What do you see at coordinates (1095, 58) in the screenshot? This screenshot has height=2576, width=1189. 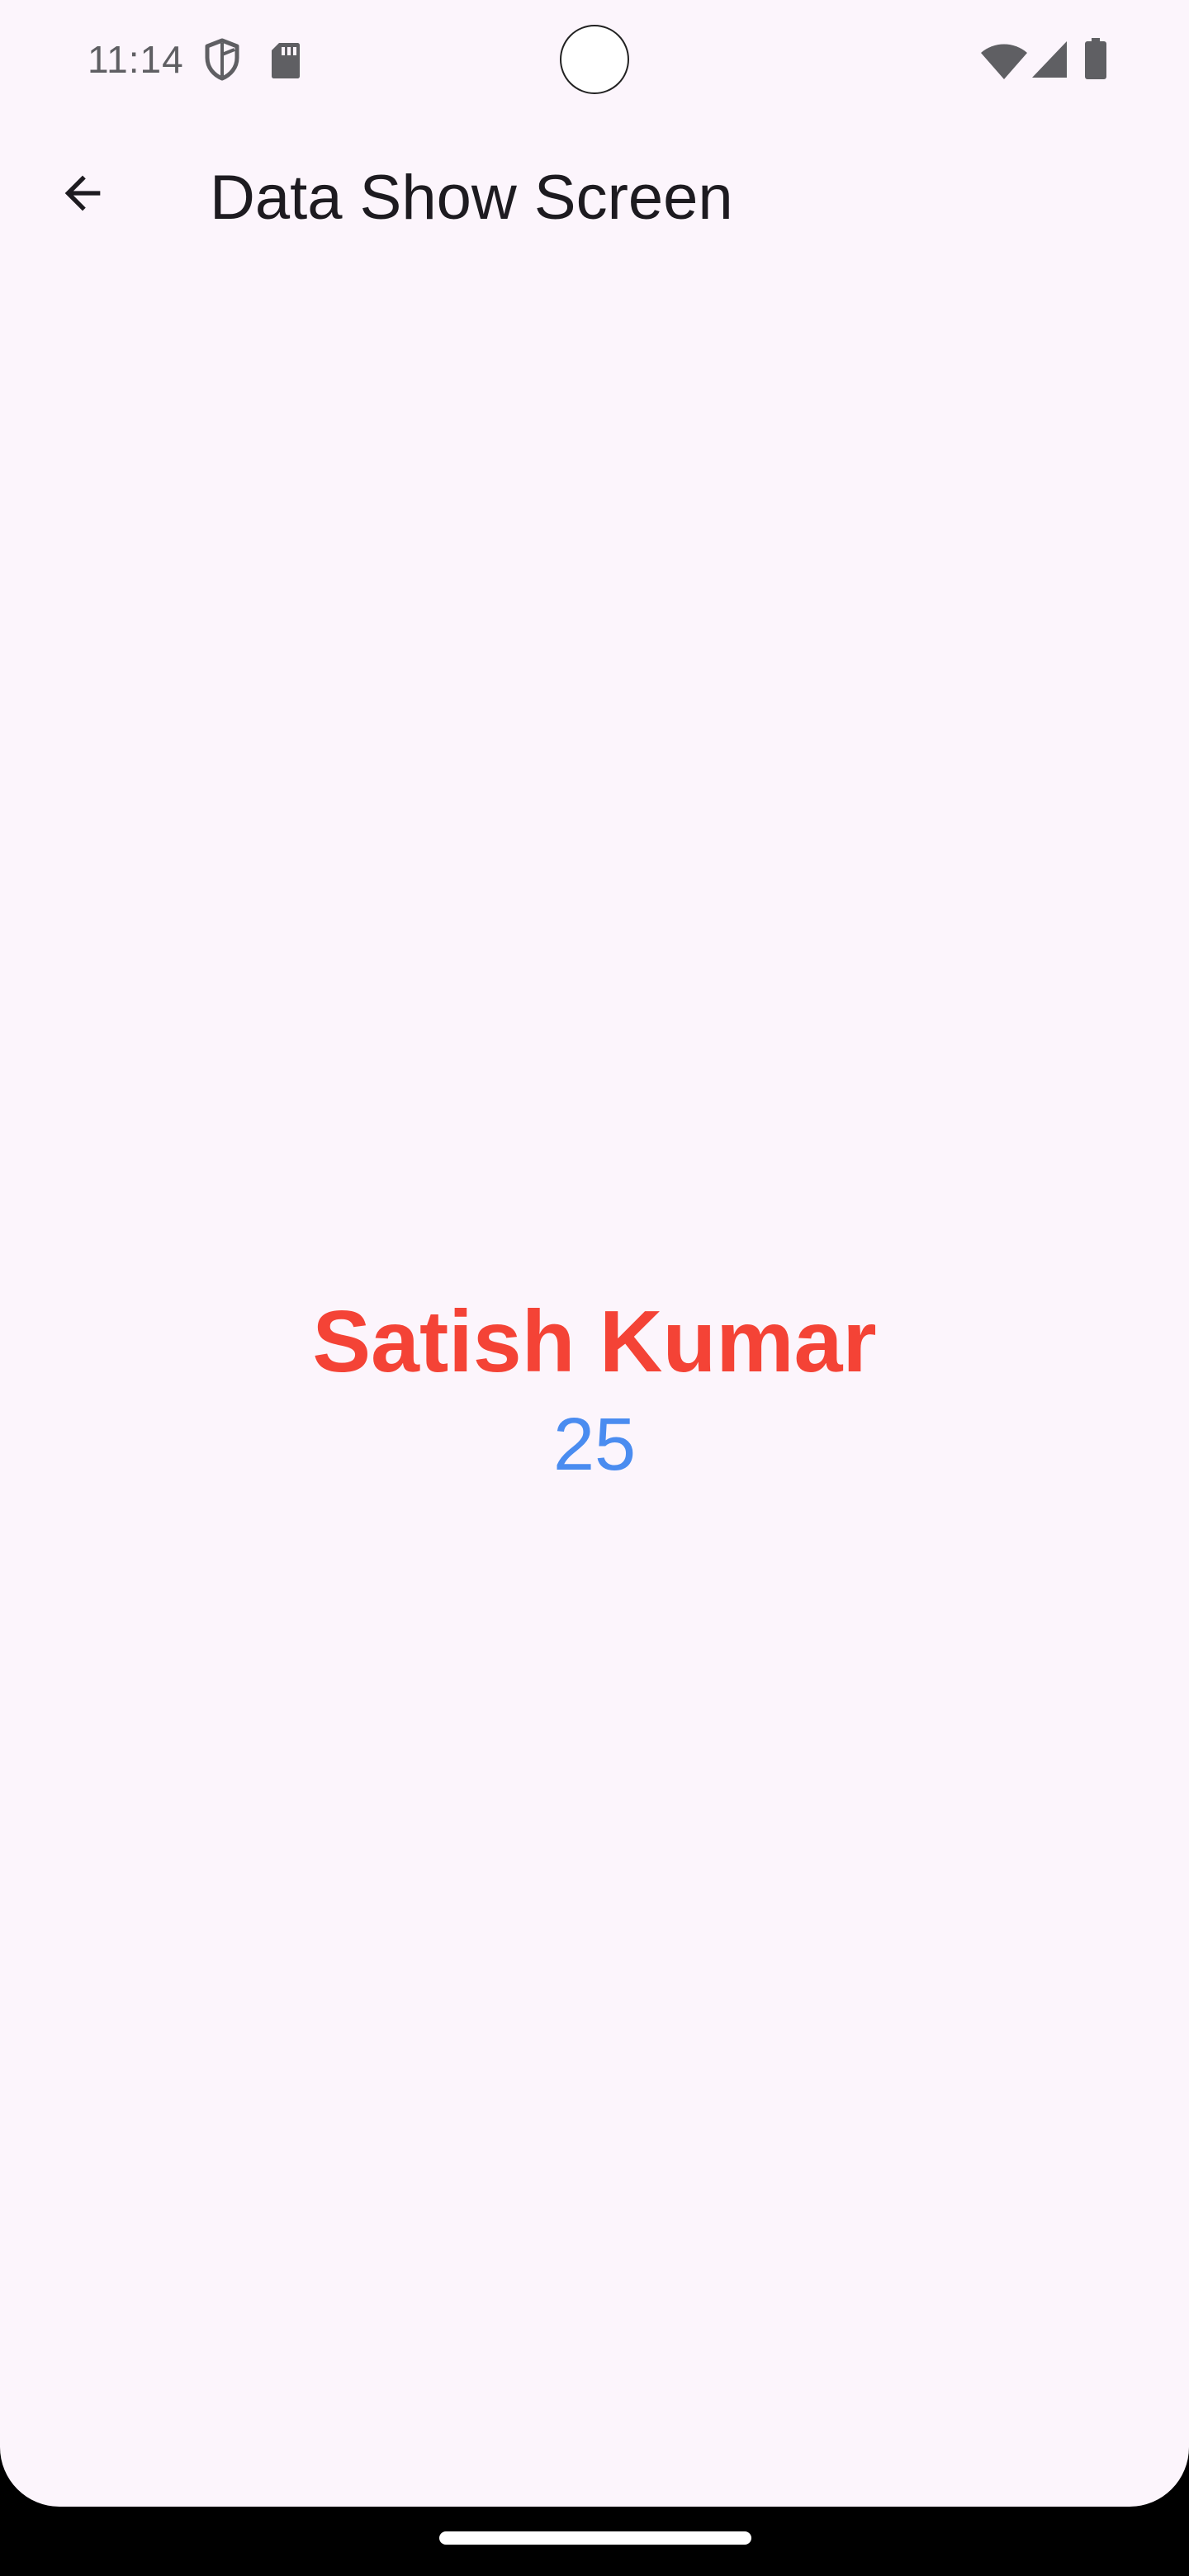 I see `battery-icon` at bounding box center [1095, 58].